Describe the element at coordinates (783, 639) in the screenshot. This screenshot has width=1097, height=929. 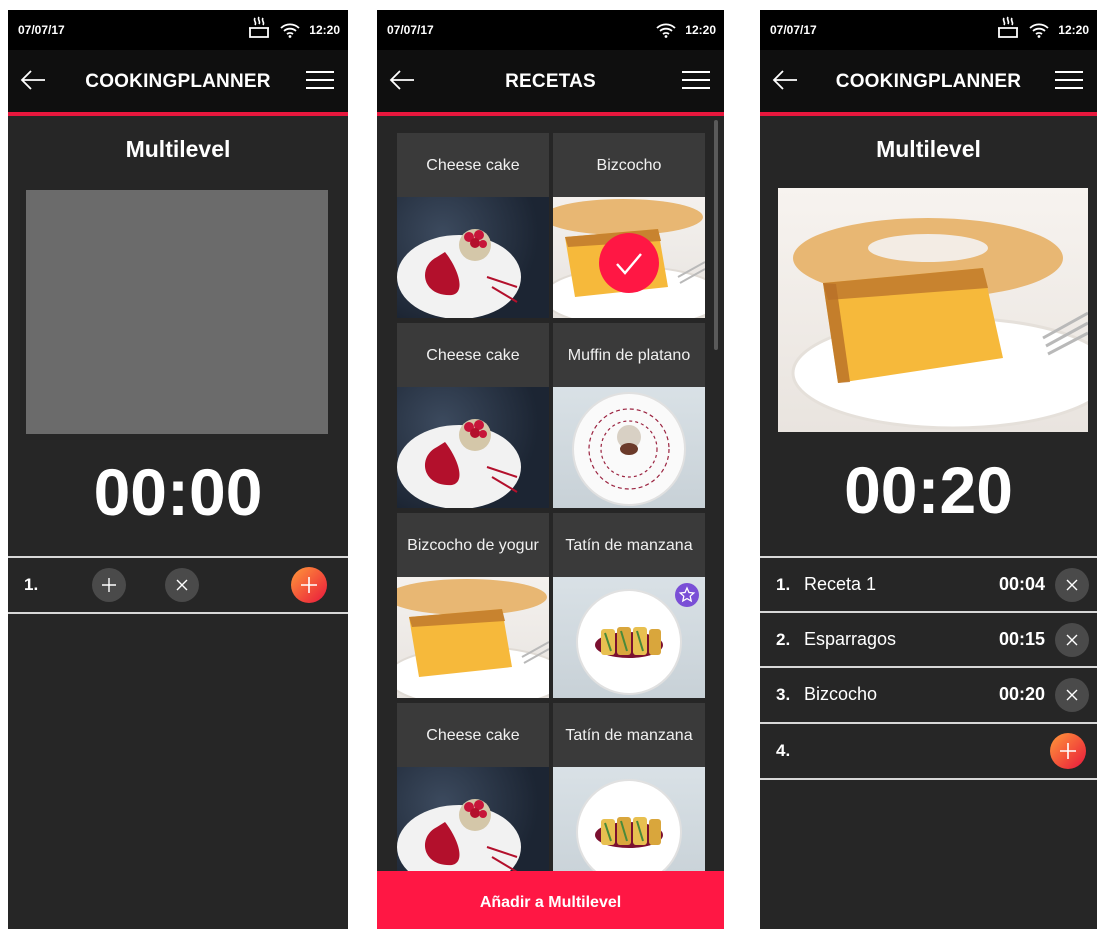
I see `row-number: 2.` at that location.